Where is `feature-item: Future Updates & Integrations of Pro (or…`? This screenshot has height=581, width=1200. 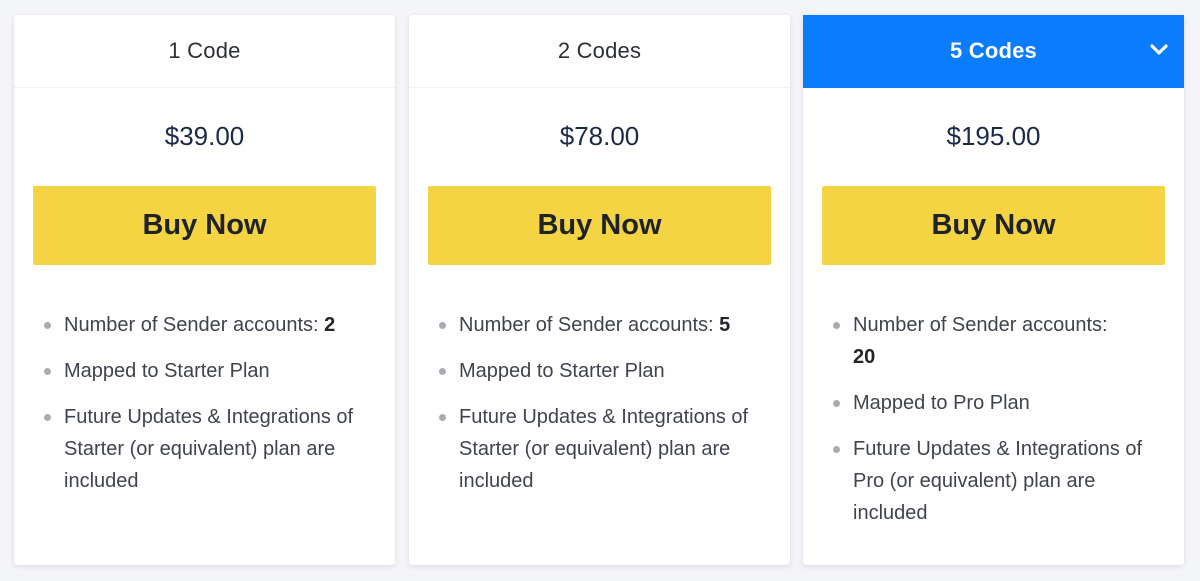
feature-item: Future Updates & Integrations of Pro (or… is located at coordinates (997, 481).